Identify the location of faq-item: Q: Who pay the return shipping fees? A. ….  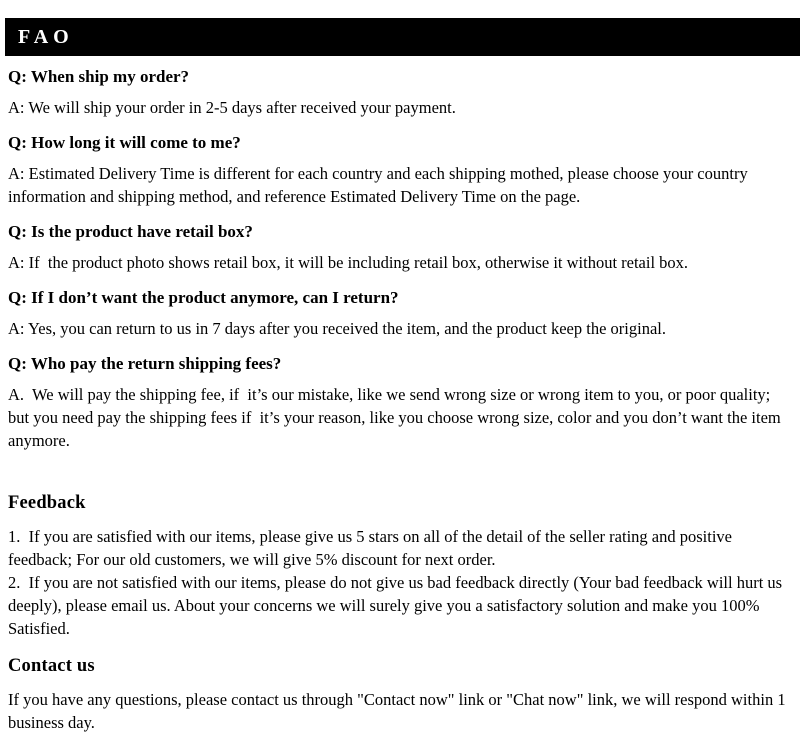
(400, 402).